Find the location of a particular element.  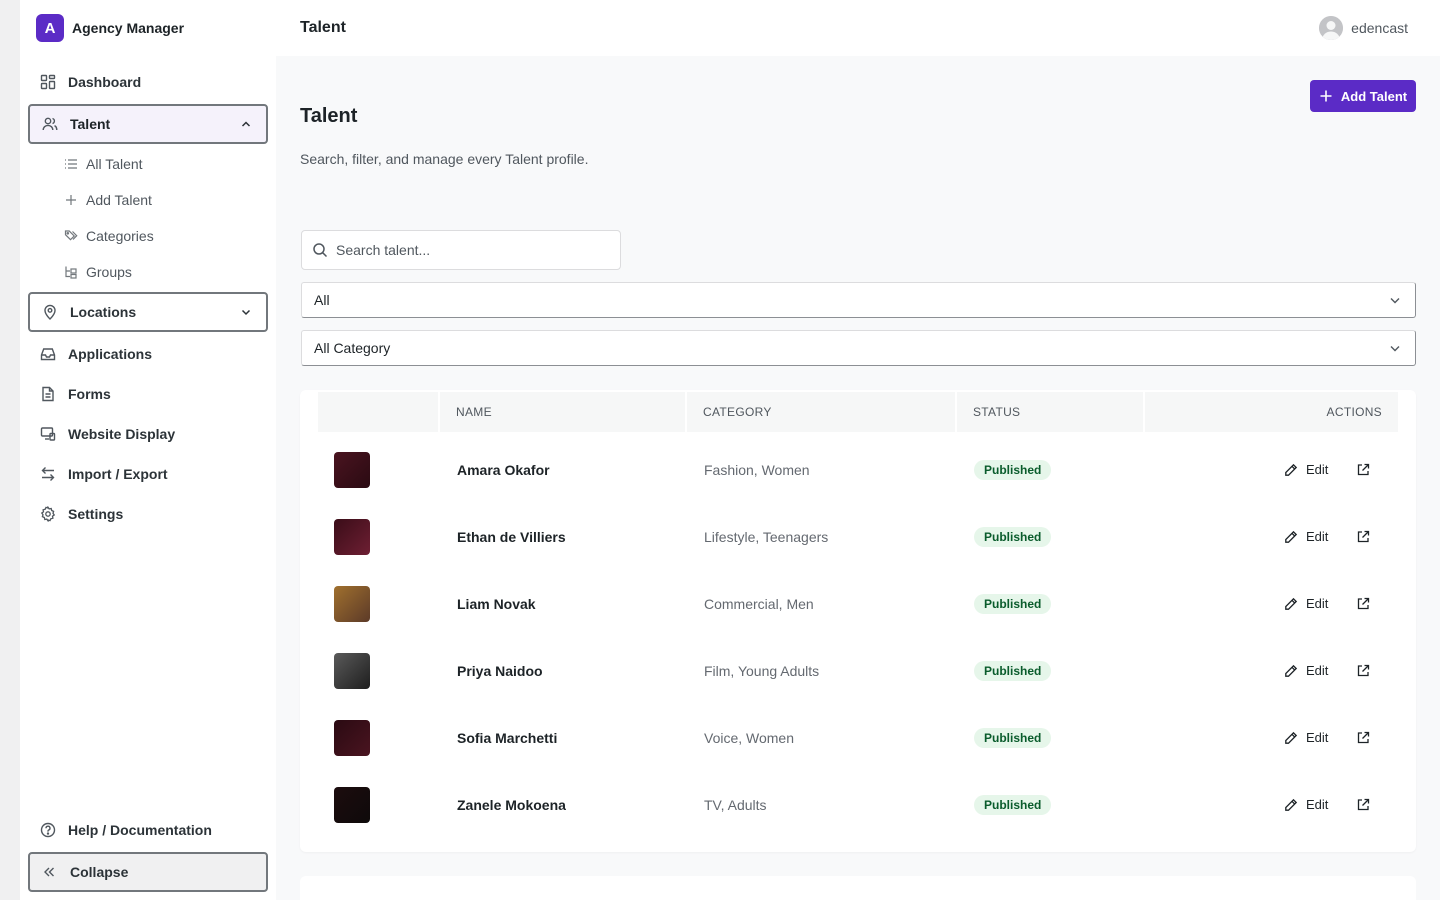

sidebar-item-talent: Talent is located at coordinates (148, 124).